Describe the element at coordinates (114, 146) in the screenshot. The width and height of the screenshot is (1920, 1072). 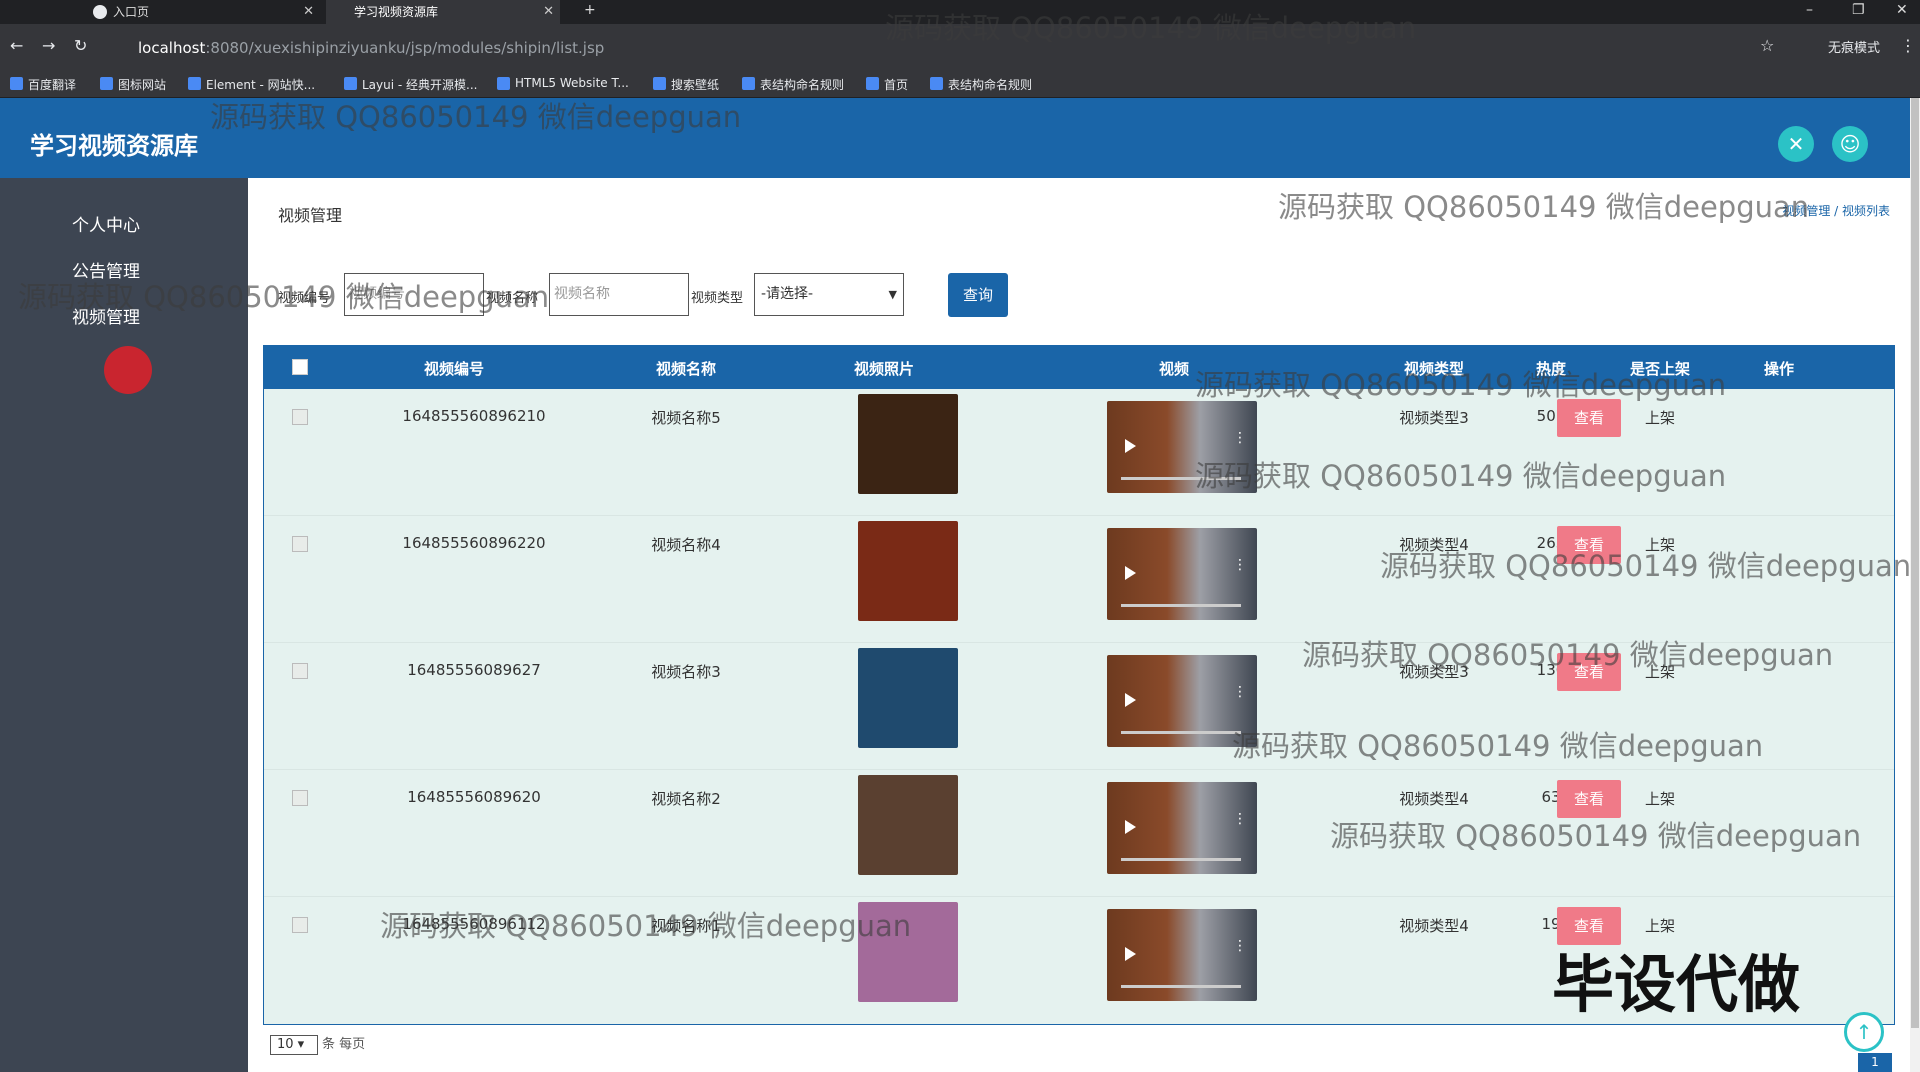
I see `app-title: 学习视频资源库` at that location.